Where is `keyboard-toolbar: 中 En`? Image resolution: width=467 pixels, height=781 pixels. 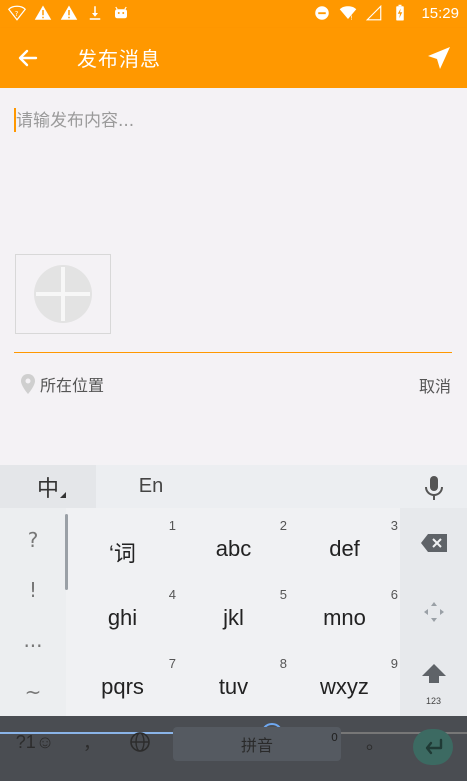
keyboard-toolbar: 中 En is located at coordinates (233, 486).